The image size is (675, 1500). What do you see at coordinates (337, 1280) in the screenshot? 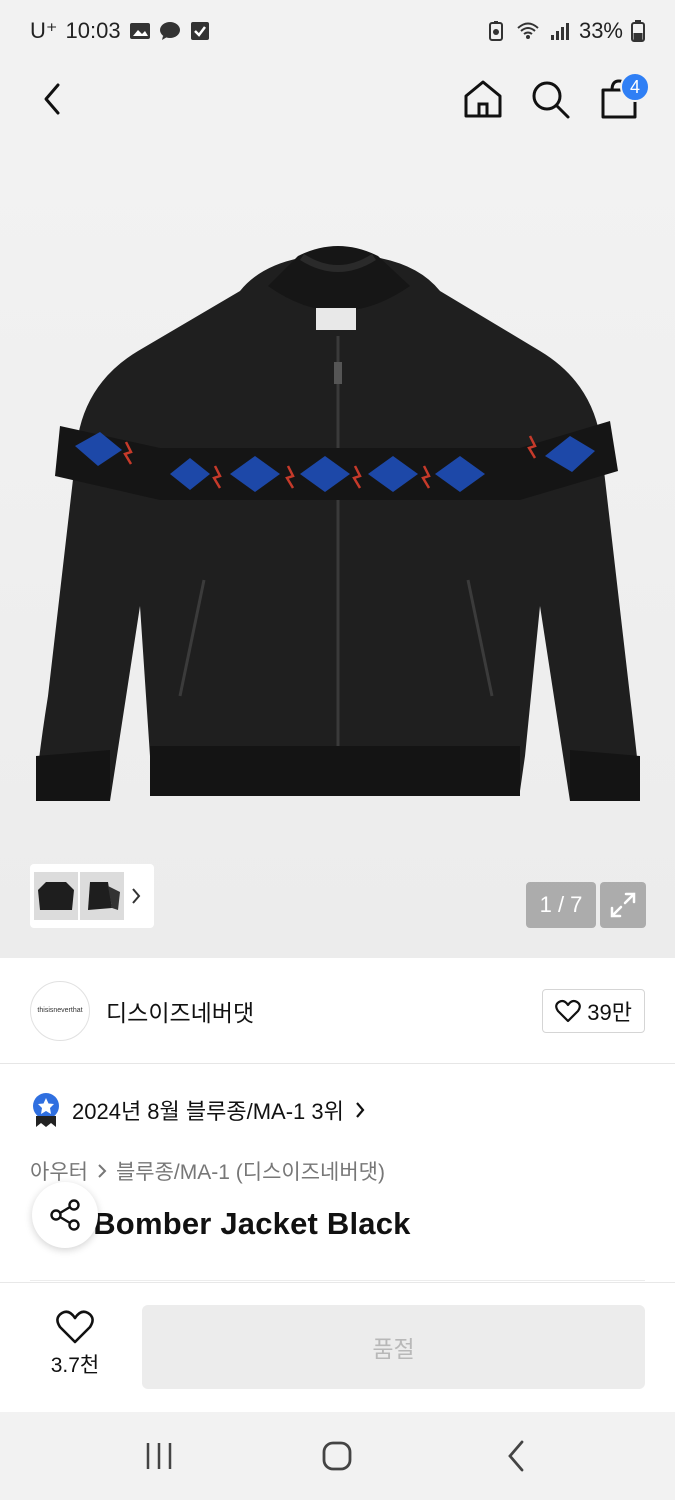
I see `section-divider` at bounding box center [337, 1280].